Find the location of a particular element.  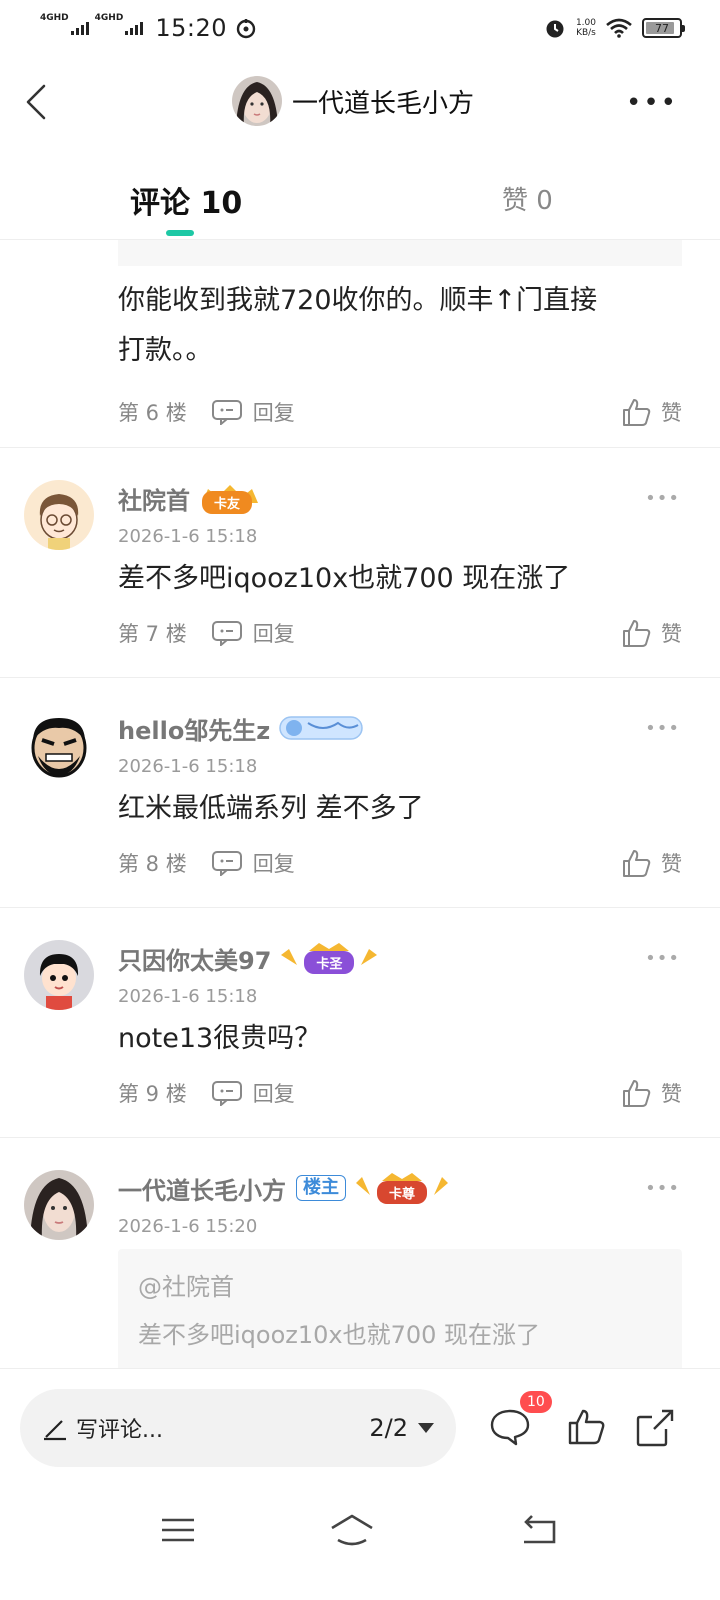

back-nav-icon is located at coordinates (538, 1530).